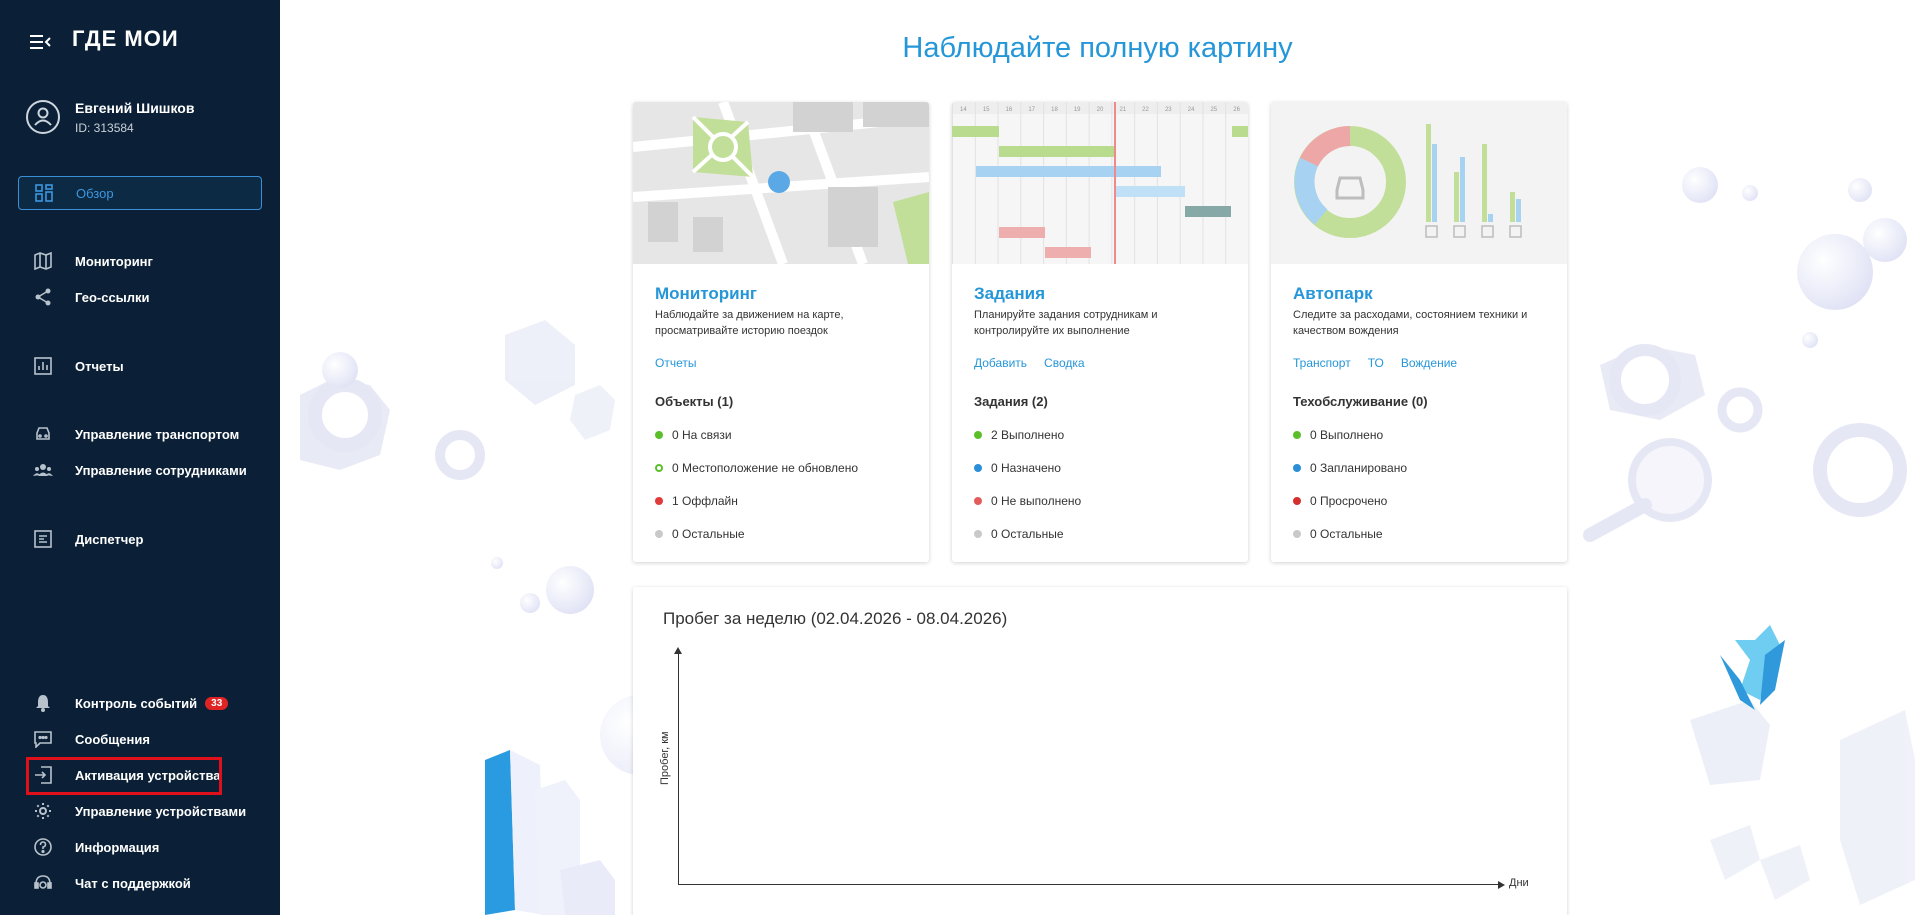 The image size is (1915, 915). Describe the element at coordinates (114, 261) in the screenshot. I see `sidebar-item-label: Мониторинг` at that location.